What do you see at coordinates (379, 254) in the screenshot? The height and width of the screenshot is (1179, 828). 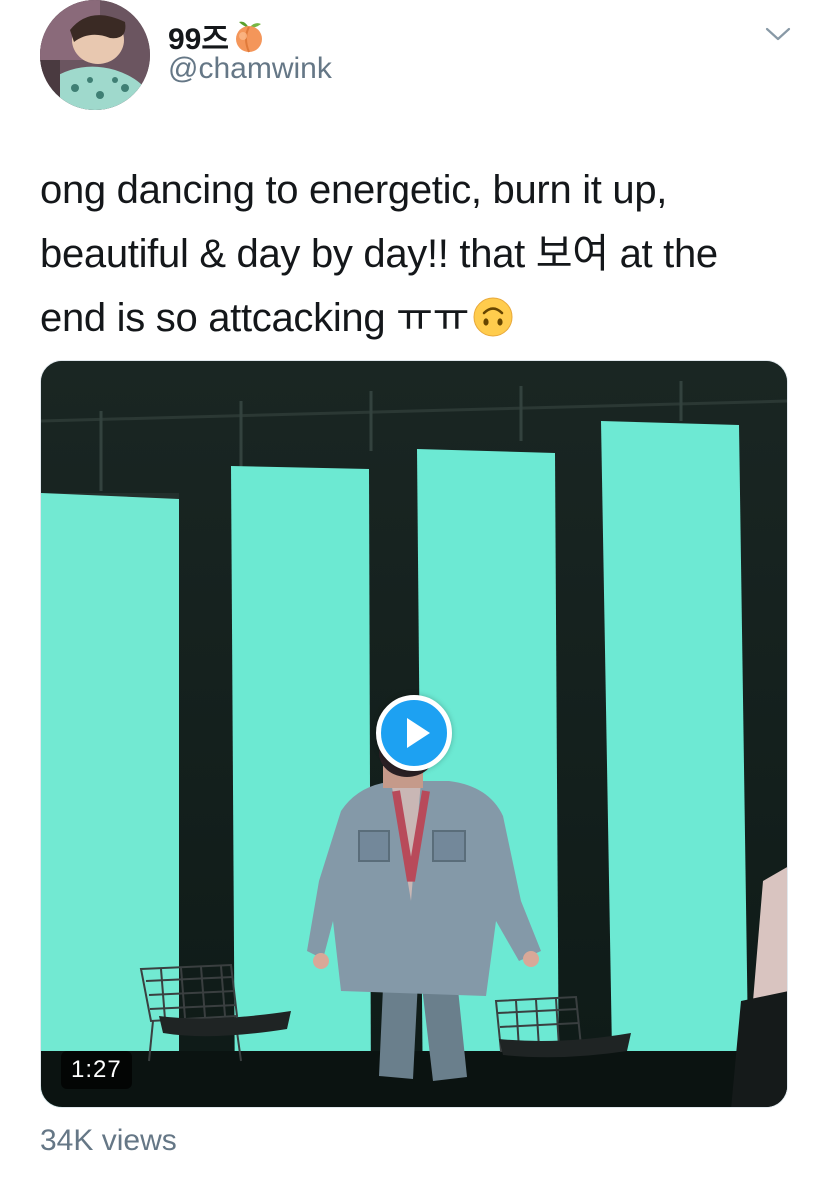 I see `tweet-text-line: beautiful & day by day!! that 보여 at the` at bounding box center [379, 254].